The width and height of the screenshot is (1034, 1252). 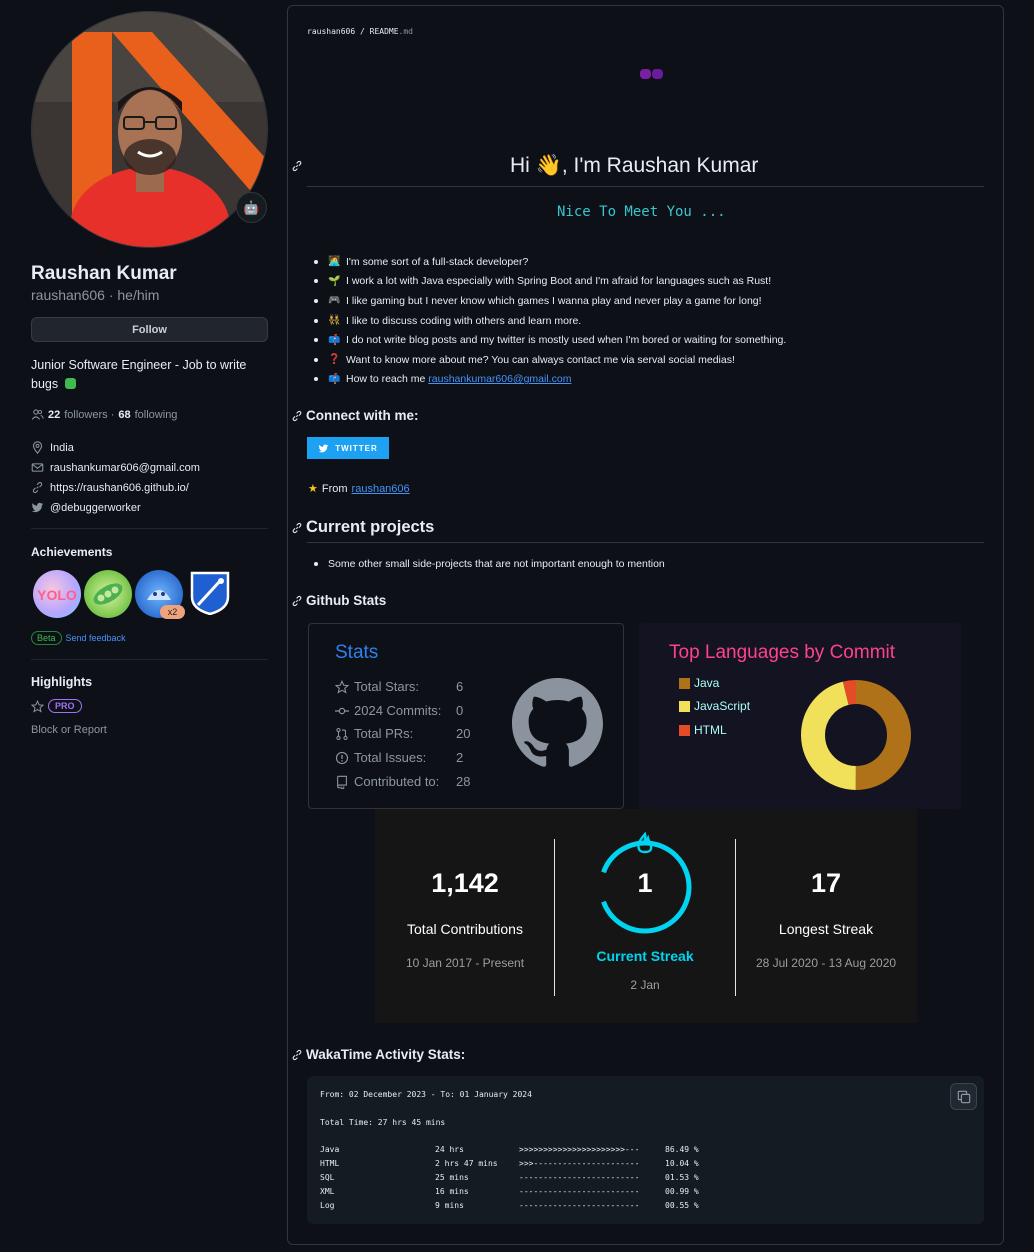 I want to click on svg-text: YOLO, so click(x=57, y=595).